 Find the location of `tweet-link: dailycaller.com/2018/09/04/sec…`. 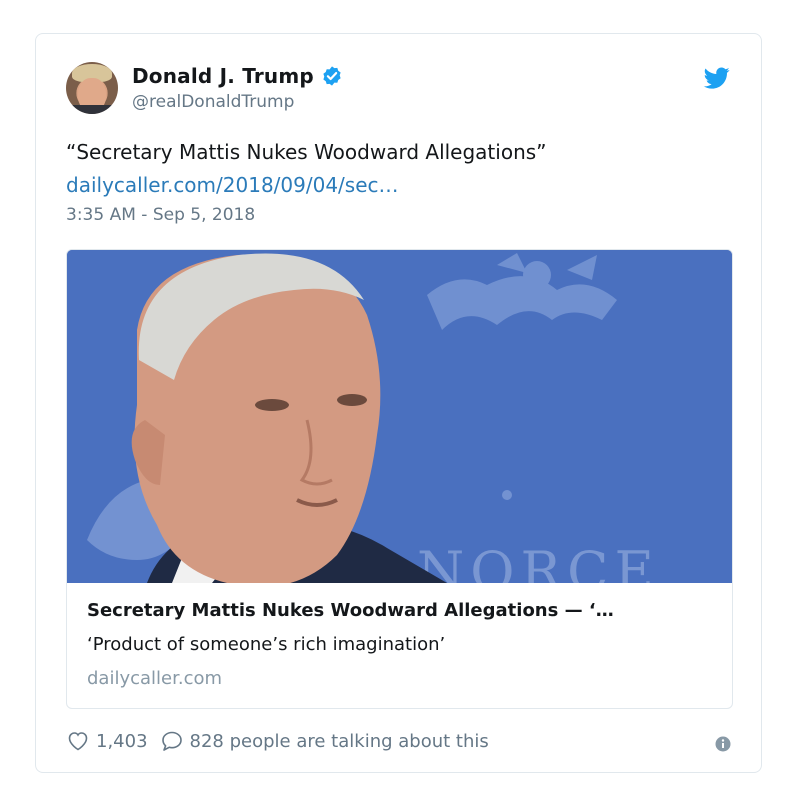

tweet-link: dailycaller.com/2018/09/04/sec… is located at coordinates (396, 185).